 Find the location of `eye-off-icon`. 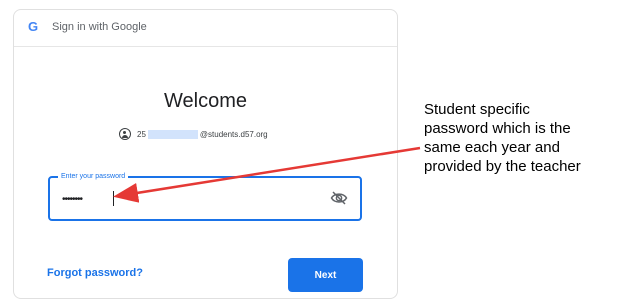

eye-off-icon is located at coordinates (339, 198).